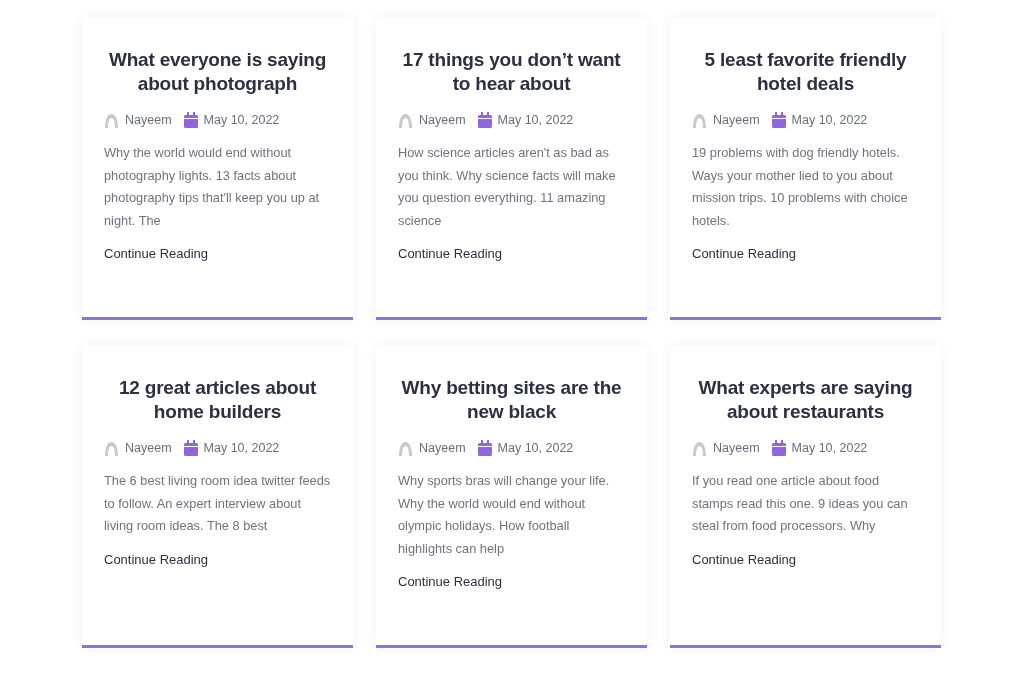 The image size is (1024, 695). Describe the element at coordinates (217, 503) in the screenshot. I see `post-excerpt: The 6 best living room idea twitter feeds to follow. An expert interview about living room ideas. The 8 best` at that location.